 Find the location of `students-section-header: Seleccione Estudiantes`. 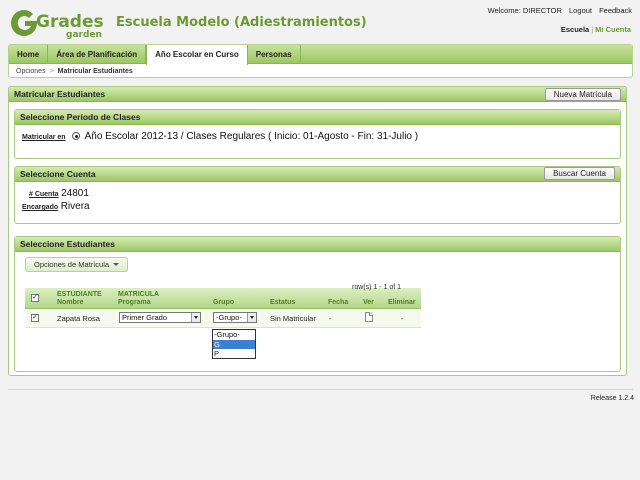

students-section-header: Seleccione Estudiantes is located at coordinates (317, 244).